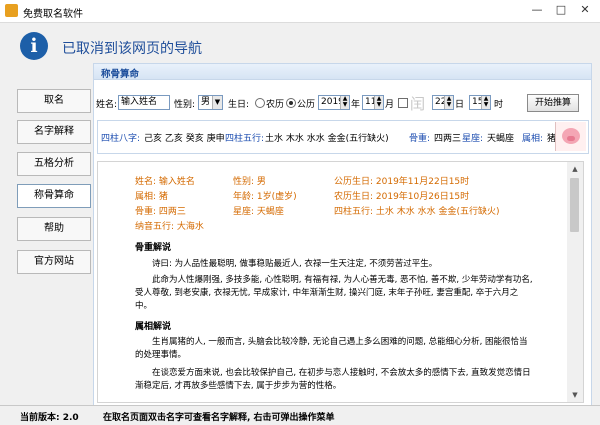 Image resolution: width=600 pixels, height=425 pixels. I want to click on bazi-value: 己亥 乙亥 癸亥 庚申, so click(184, 139).